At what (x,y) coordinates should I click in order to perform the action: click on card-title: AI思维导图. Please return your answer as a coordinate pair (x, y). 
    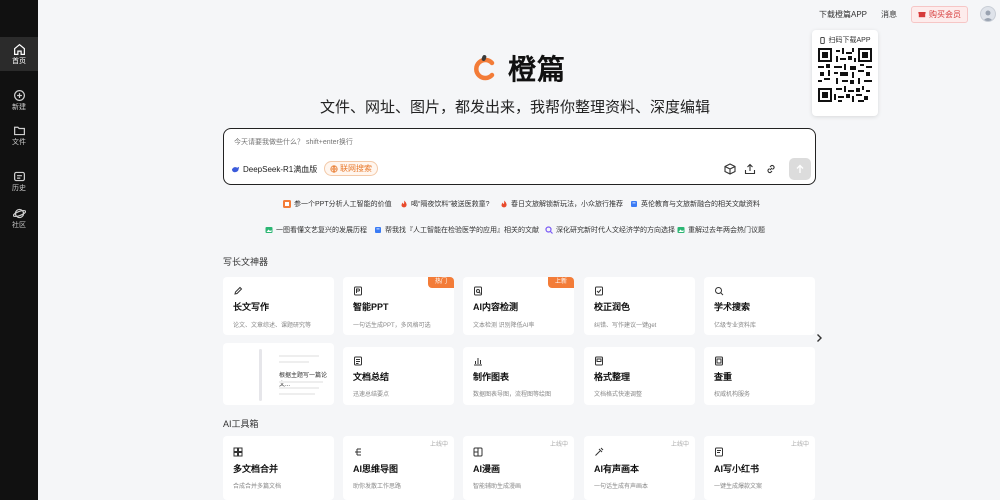
    Looking at the image, I should click on (376, 469).